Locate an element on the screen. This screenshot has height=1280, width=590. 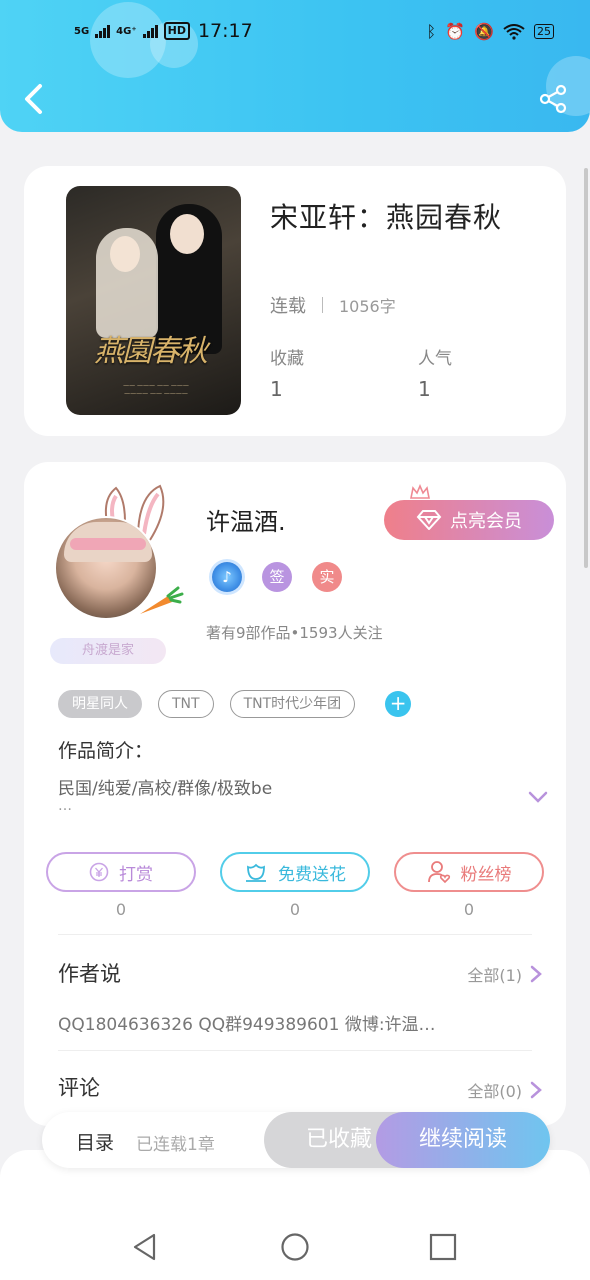
book-status: 连载 is located at coordinates (288, 306).